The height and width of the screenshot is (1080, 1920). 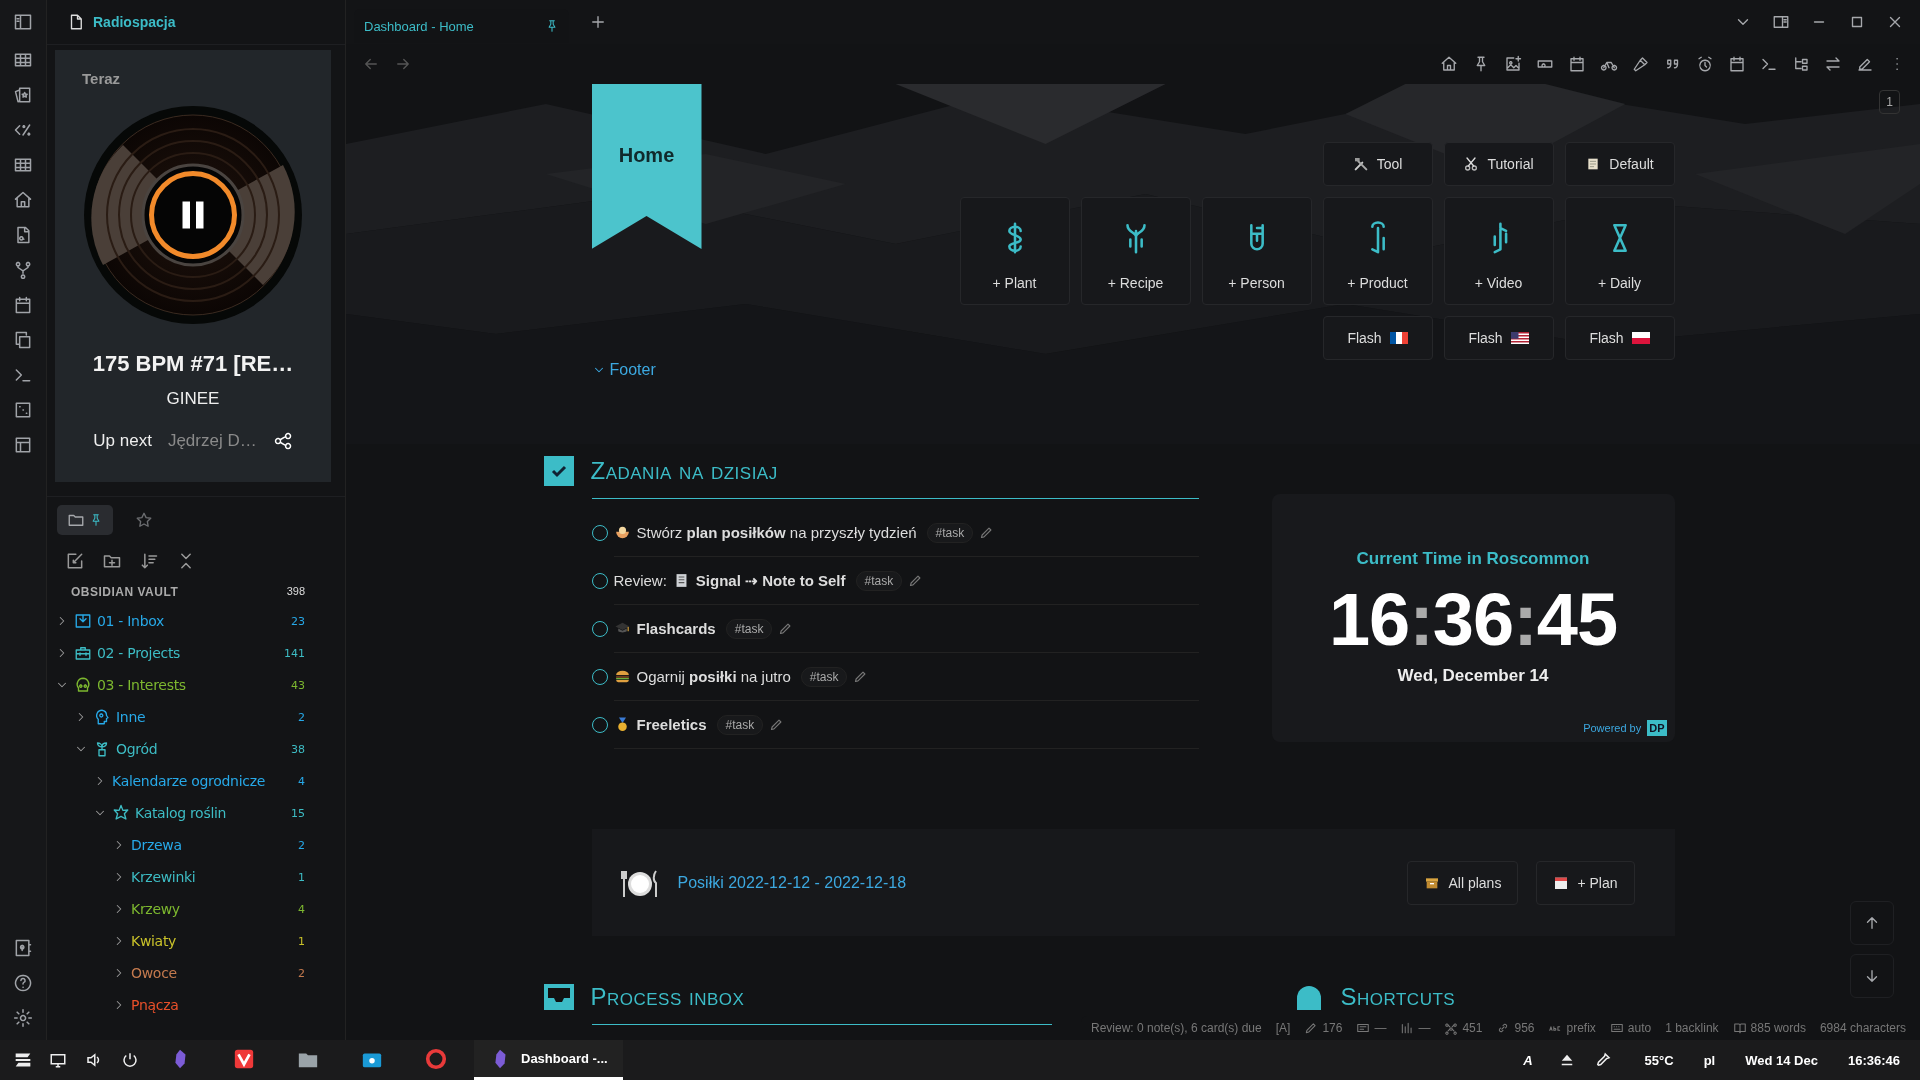 What do you see at coordinates (1498, 164) in the screenshot?
I see `template-button: Tutorial` at bounding box center [1498, 164].